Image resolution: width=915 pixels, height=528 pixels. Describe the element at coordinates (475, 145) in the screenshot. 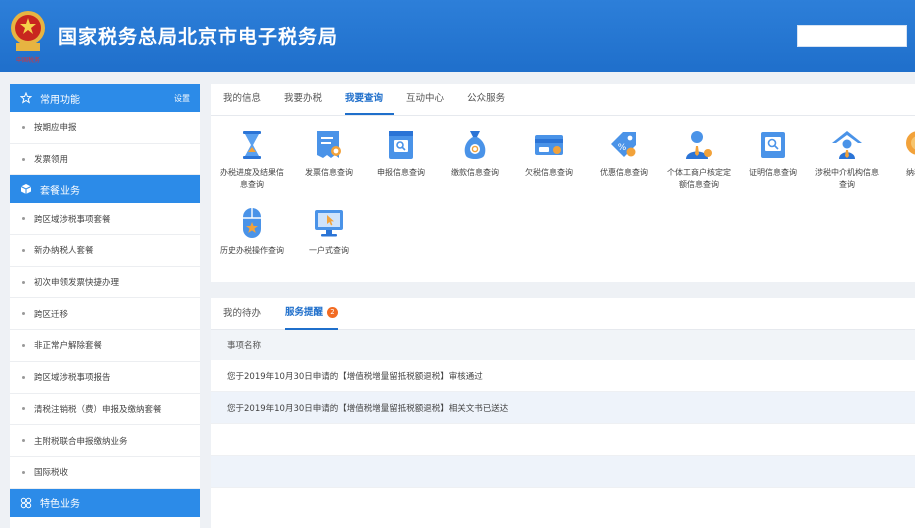

I see `money-bag-icon` at that location.